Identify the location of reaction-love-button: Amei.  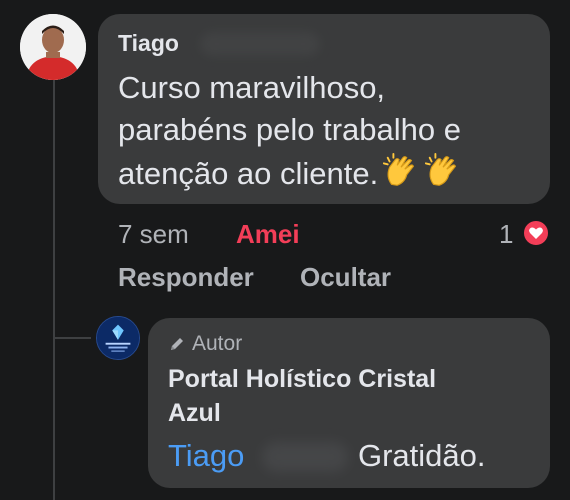
(268, 234).